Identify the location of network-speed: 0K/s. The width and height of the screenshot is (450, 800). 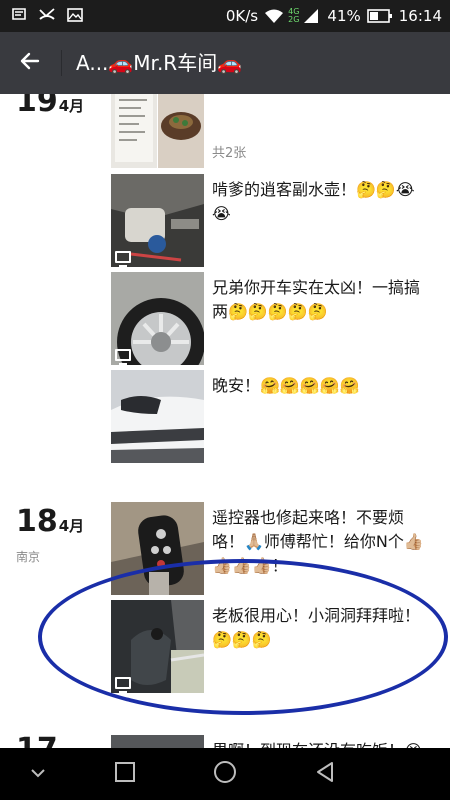
(242, 16).